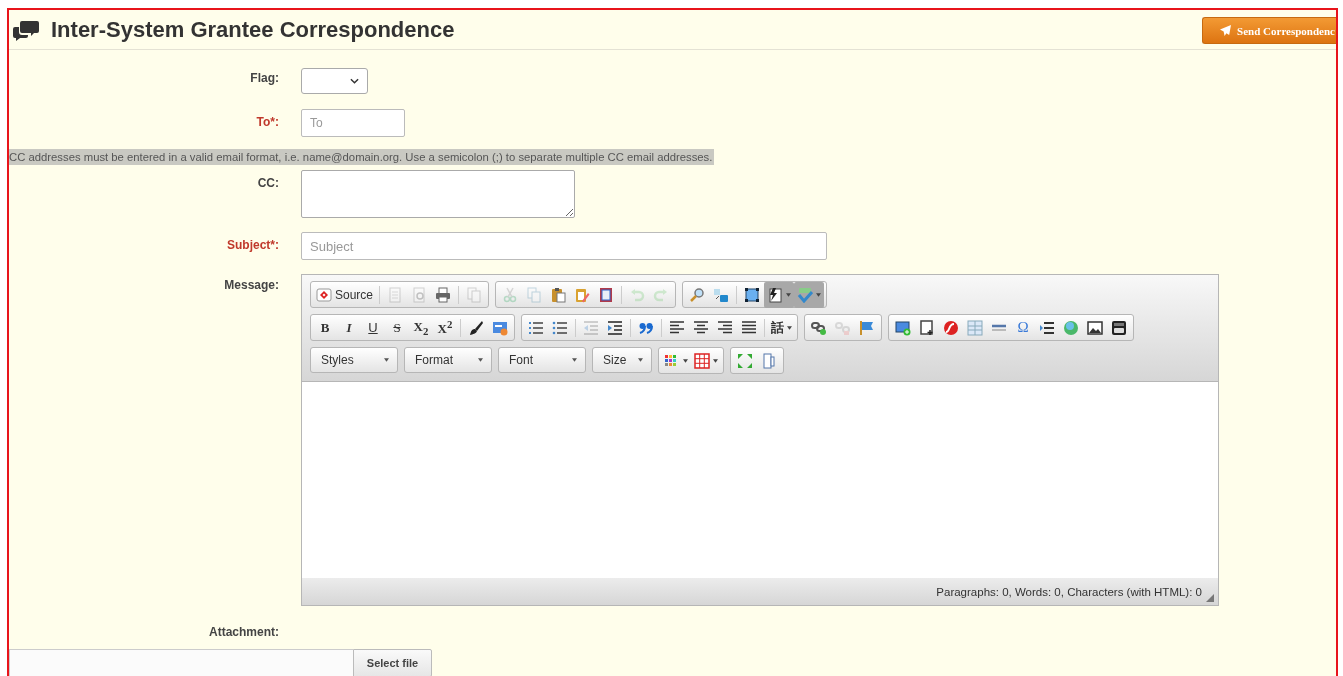 The height and width of the screenshot is (676, 1343). Describe the element at coordinates (267, 182) in the screenshot. I see `field-label: CC:` at that location.